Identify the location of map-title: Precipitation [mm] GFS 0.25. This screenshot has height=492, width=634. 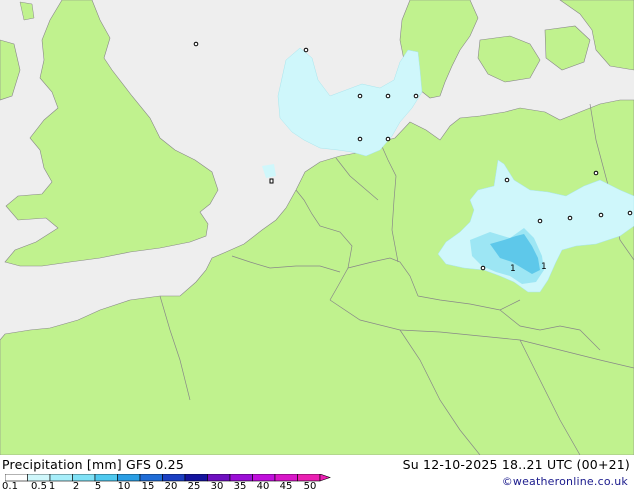
(93, 464).